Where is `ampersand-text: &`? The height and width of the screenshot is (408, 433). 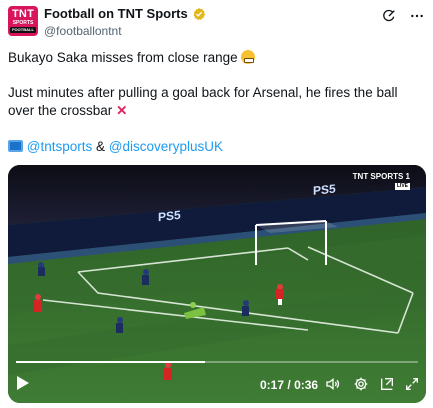
ampersand-text: & is located at coordinates (101, 146).